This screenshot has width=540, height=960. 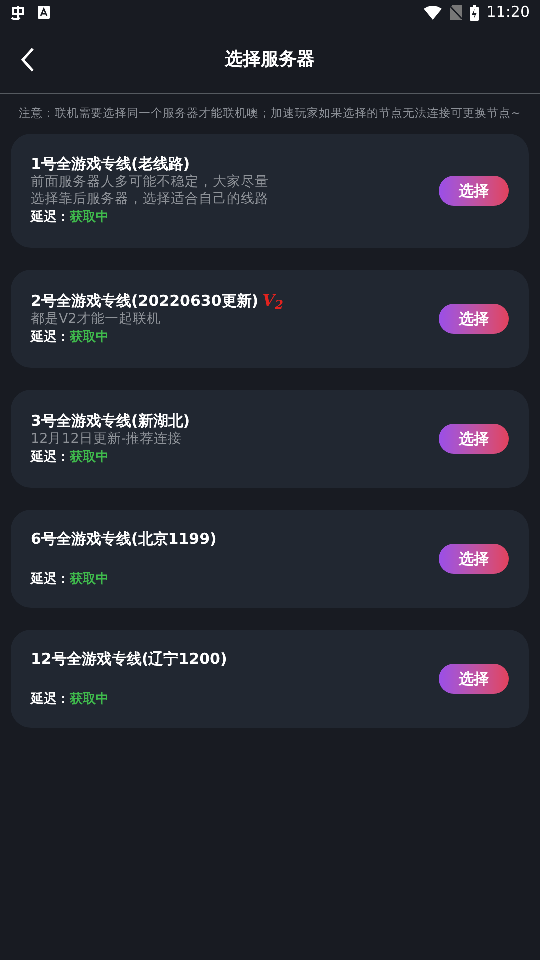 What do you see at coordinates (110, 420) in the screenshot?
I see `server-name: 3号全游戏专线(新湖北)` at bounding box center [110, 420].